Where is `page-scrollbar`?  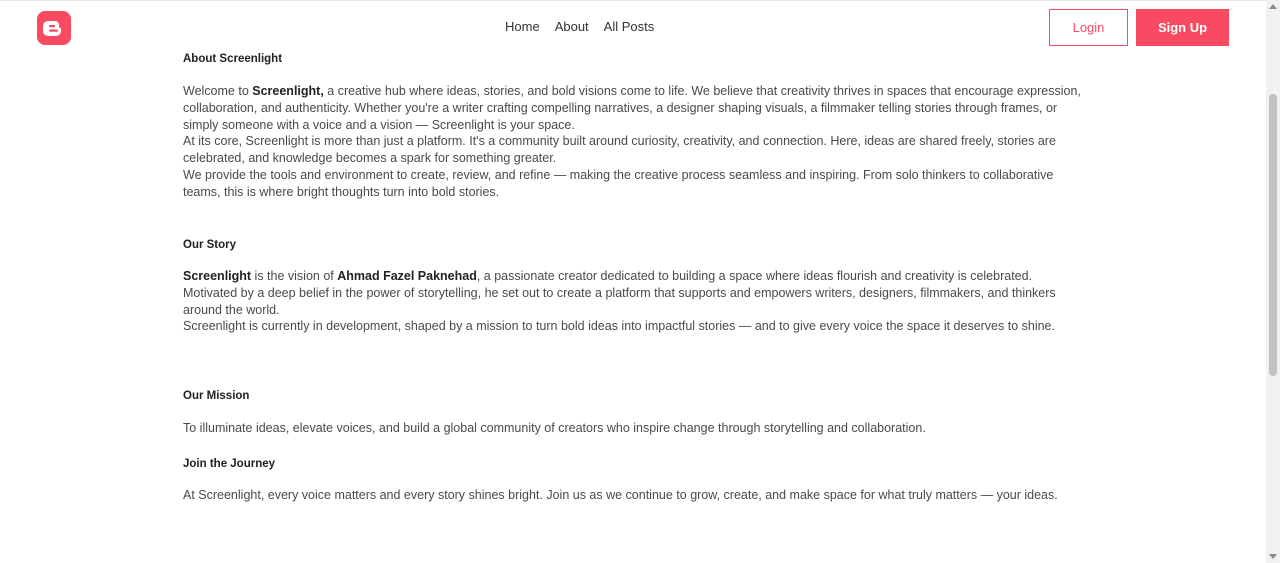 page-scrollbar is located at coordinates (1273, 281).